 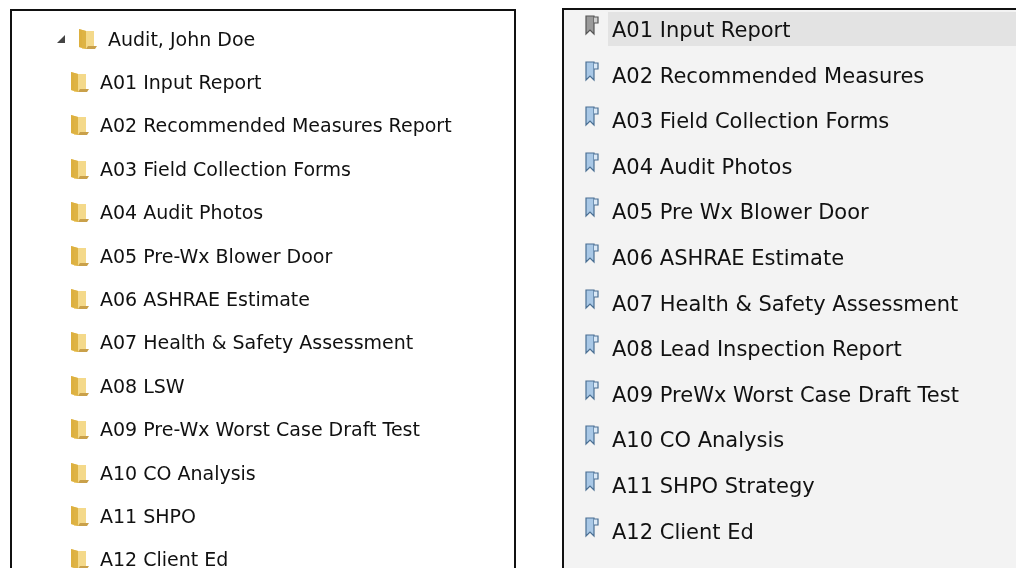 What do you see at coordinates (148, 516) in the screenshot?
I see `tree-item: A11 SHPO` at bounding box center [148, 516].